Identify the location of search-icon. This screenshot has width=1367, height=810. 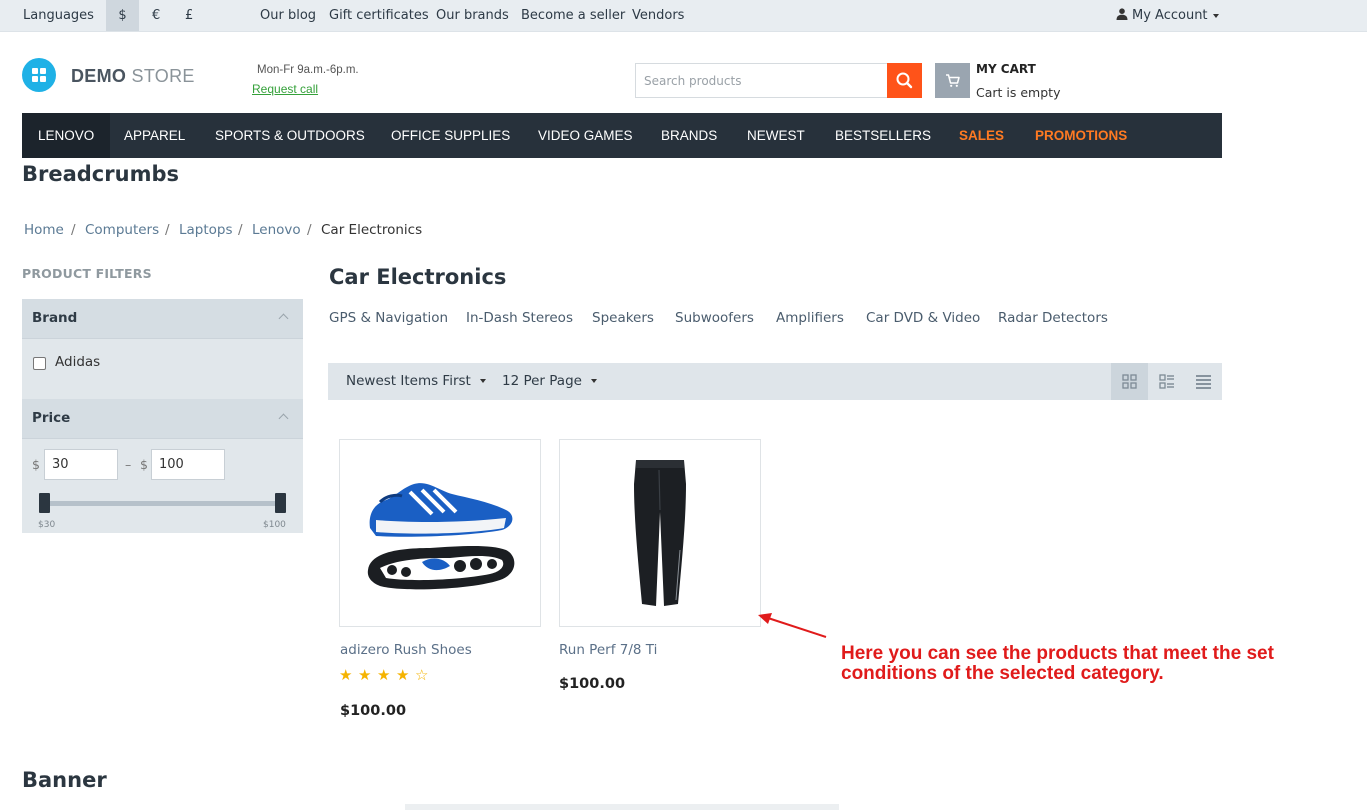
(904, 80).